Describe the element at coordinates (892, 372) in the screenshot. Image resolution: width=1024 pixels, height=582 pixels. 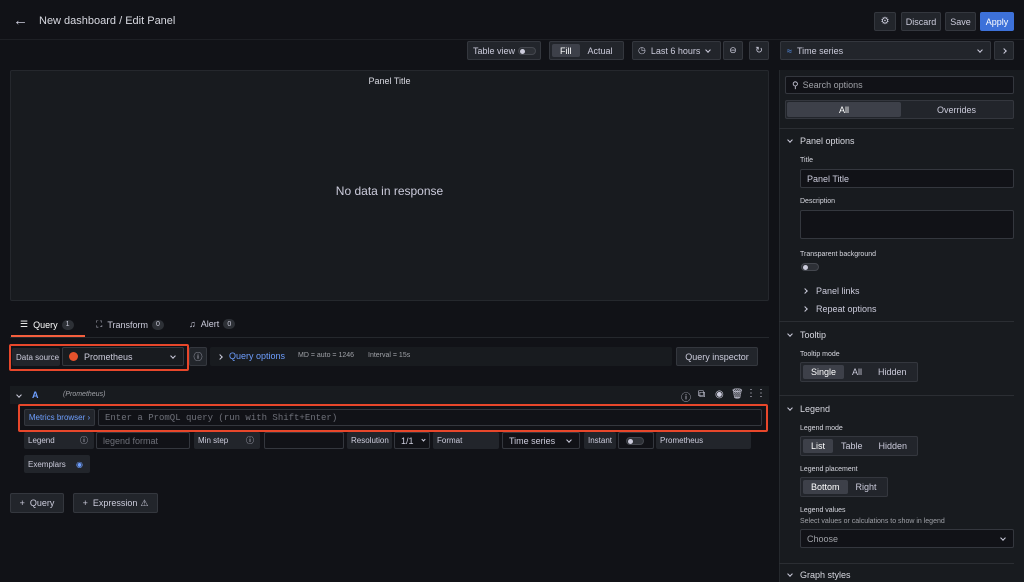
I see `tooltip-hidden-option: Hidden` at that location.